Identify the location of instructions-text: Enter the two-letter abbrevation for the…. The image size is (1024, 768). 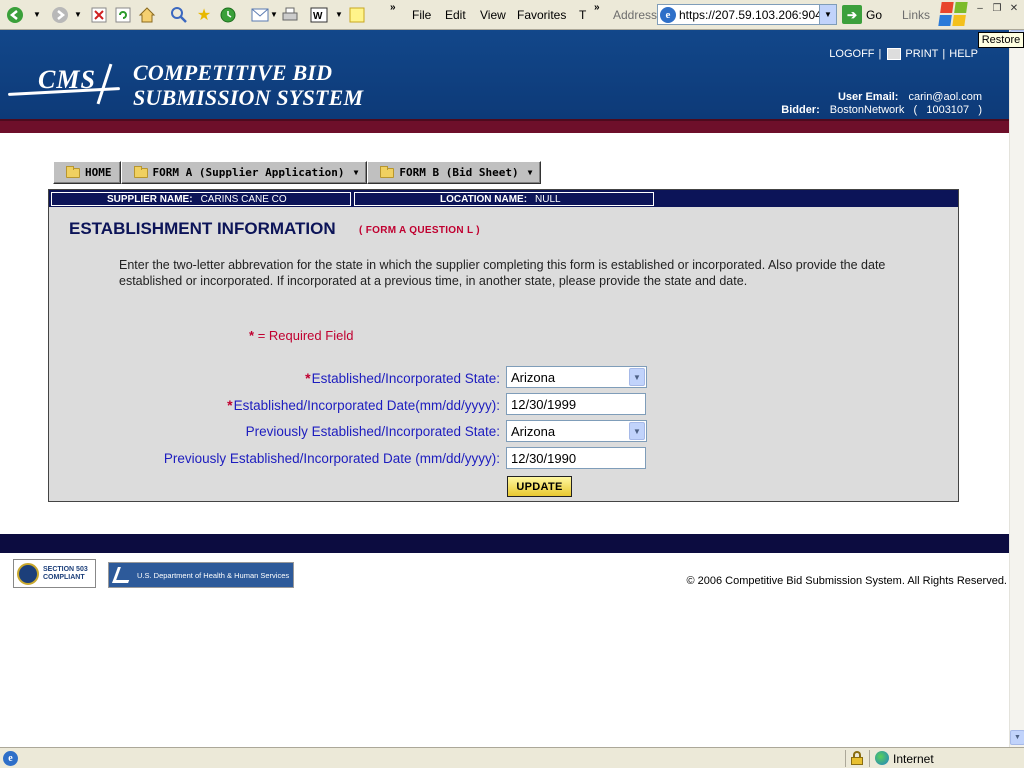
(502, 273).